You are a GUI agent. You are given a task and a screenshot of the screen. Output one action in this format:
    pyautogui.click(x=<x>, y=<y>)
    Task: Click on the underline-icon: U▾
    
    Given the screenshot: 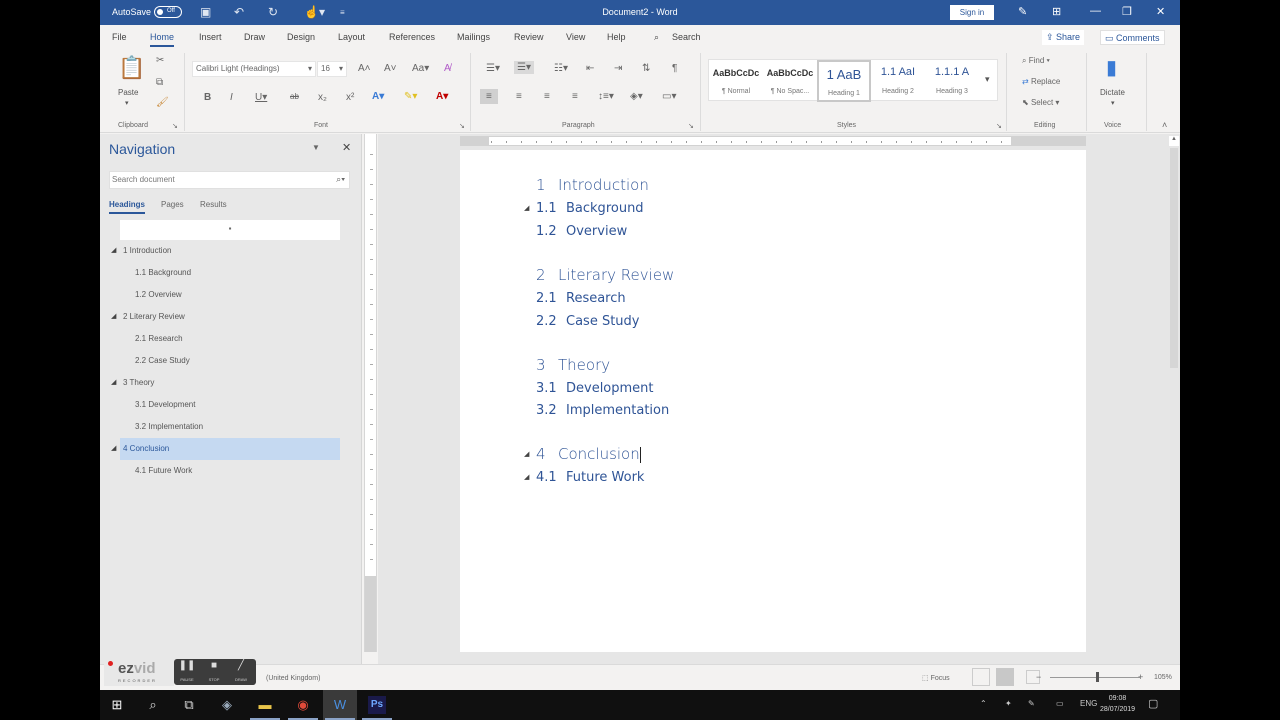 What is the action you would take?
    pyautogui.click(x=261, y=97)
    